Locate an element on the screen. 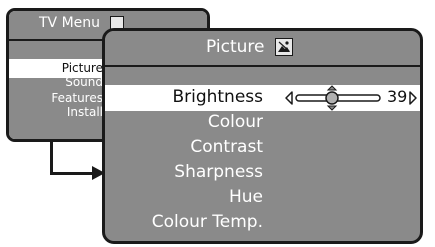 Image resolution: width=435 pixels, height=247 pixels. menu-item-hue: Hue is located at coordinates (246, 197).